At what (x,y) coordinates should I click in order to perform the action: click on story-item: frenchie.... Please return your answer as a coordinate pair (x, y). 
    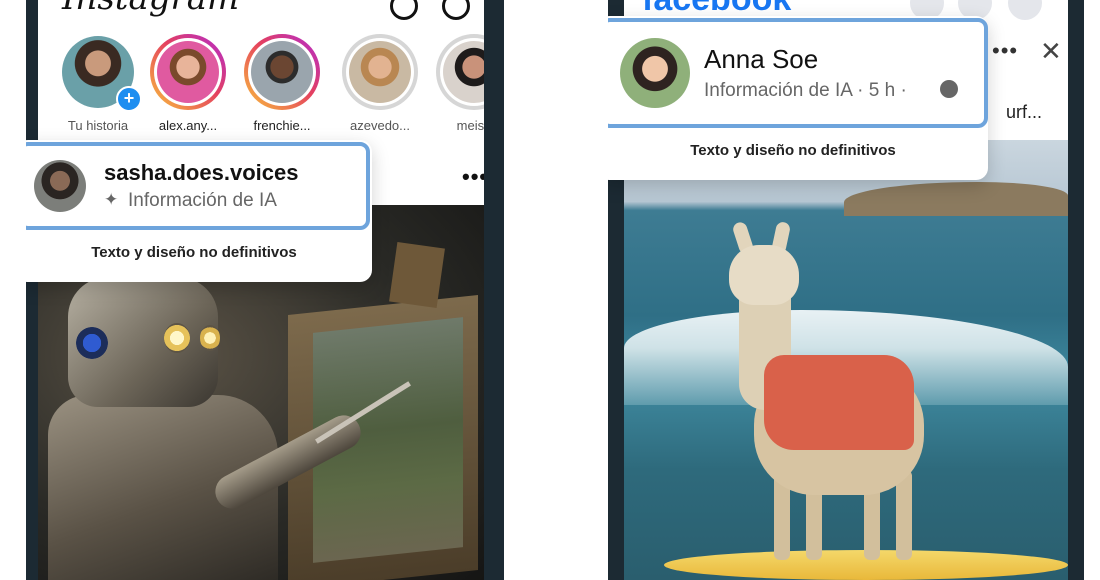
    Looking at the image, I should click on (282, 83).